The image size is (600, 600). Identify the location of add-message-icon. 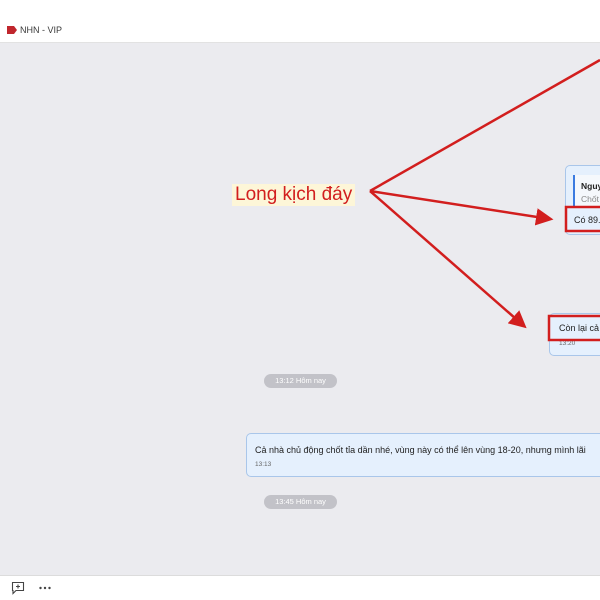
(18, 588).